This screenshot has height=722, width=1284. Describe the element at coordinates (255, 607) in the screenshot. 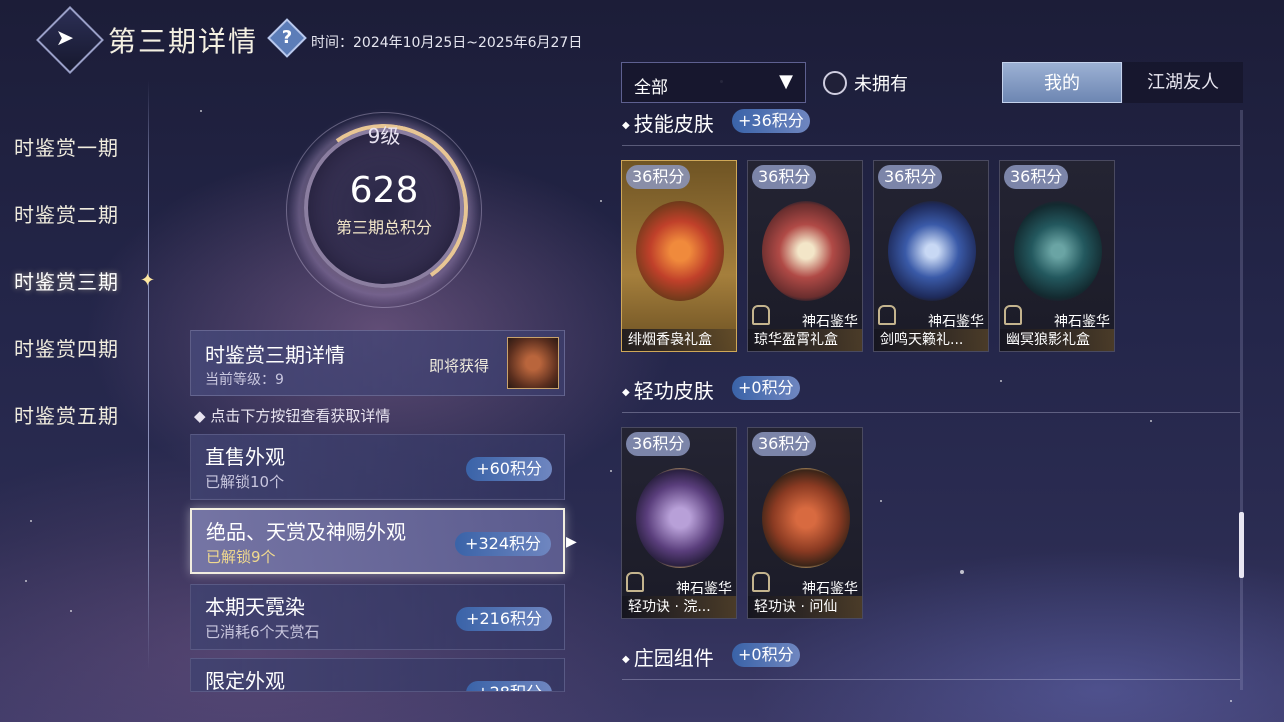

I see `category-title: 本期天霓染` at that location.